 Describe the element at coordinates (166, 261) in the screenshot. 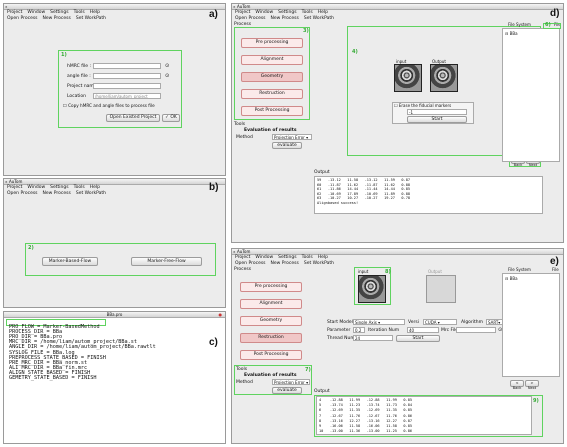

I see `marker-free-flow-button: Marker-Free-Flow` at that location.